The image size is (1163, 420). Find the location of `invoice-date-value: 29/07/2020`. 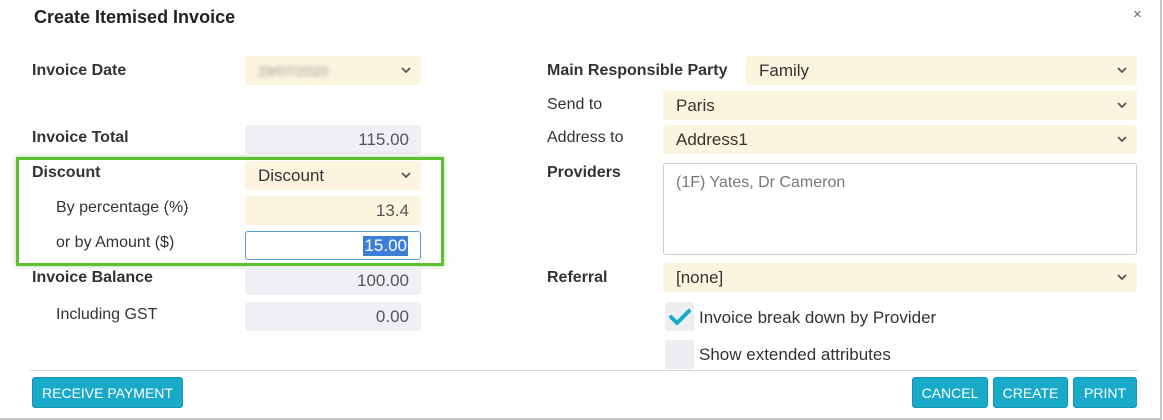

invoice-date-value: 29/07/2020 is located at coordinates (293, 70).